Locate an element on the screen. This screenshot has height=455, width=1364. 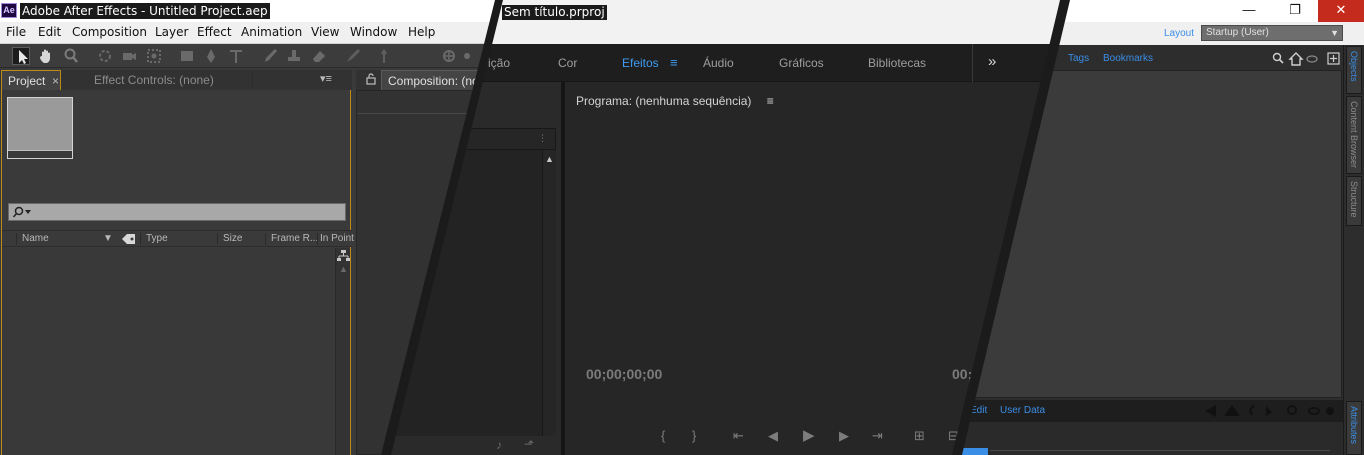
workspace-edicao: ição is located at coordinates (499, 63).